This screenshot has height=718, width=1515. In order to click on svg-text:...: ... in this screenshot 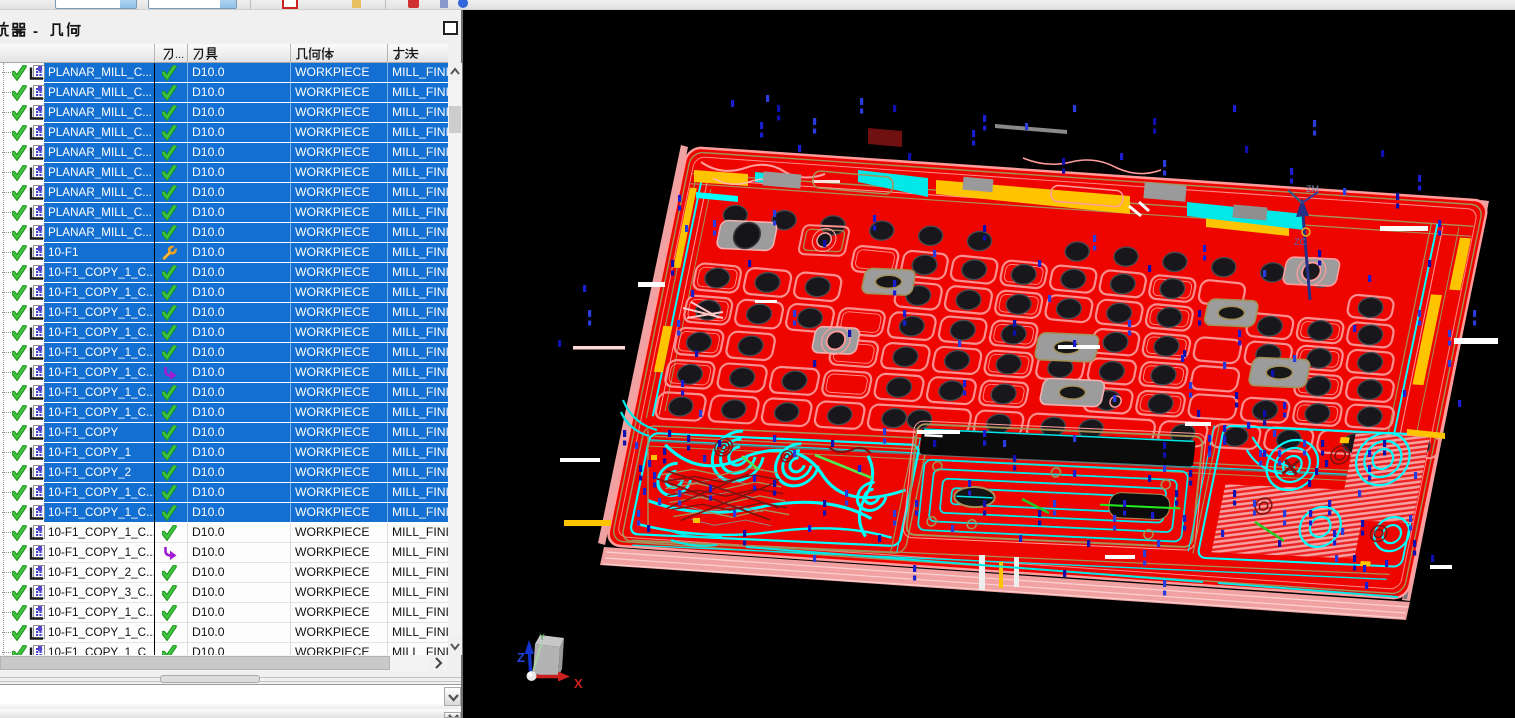, I will do `click(179, 55)`.